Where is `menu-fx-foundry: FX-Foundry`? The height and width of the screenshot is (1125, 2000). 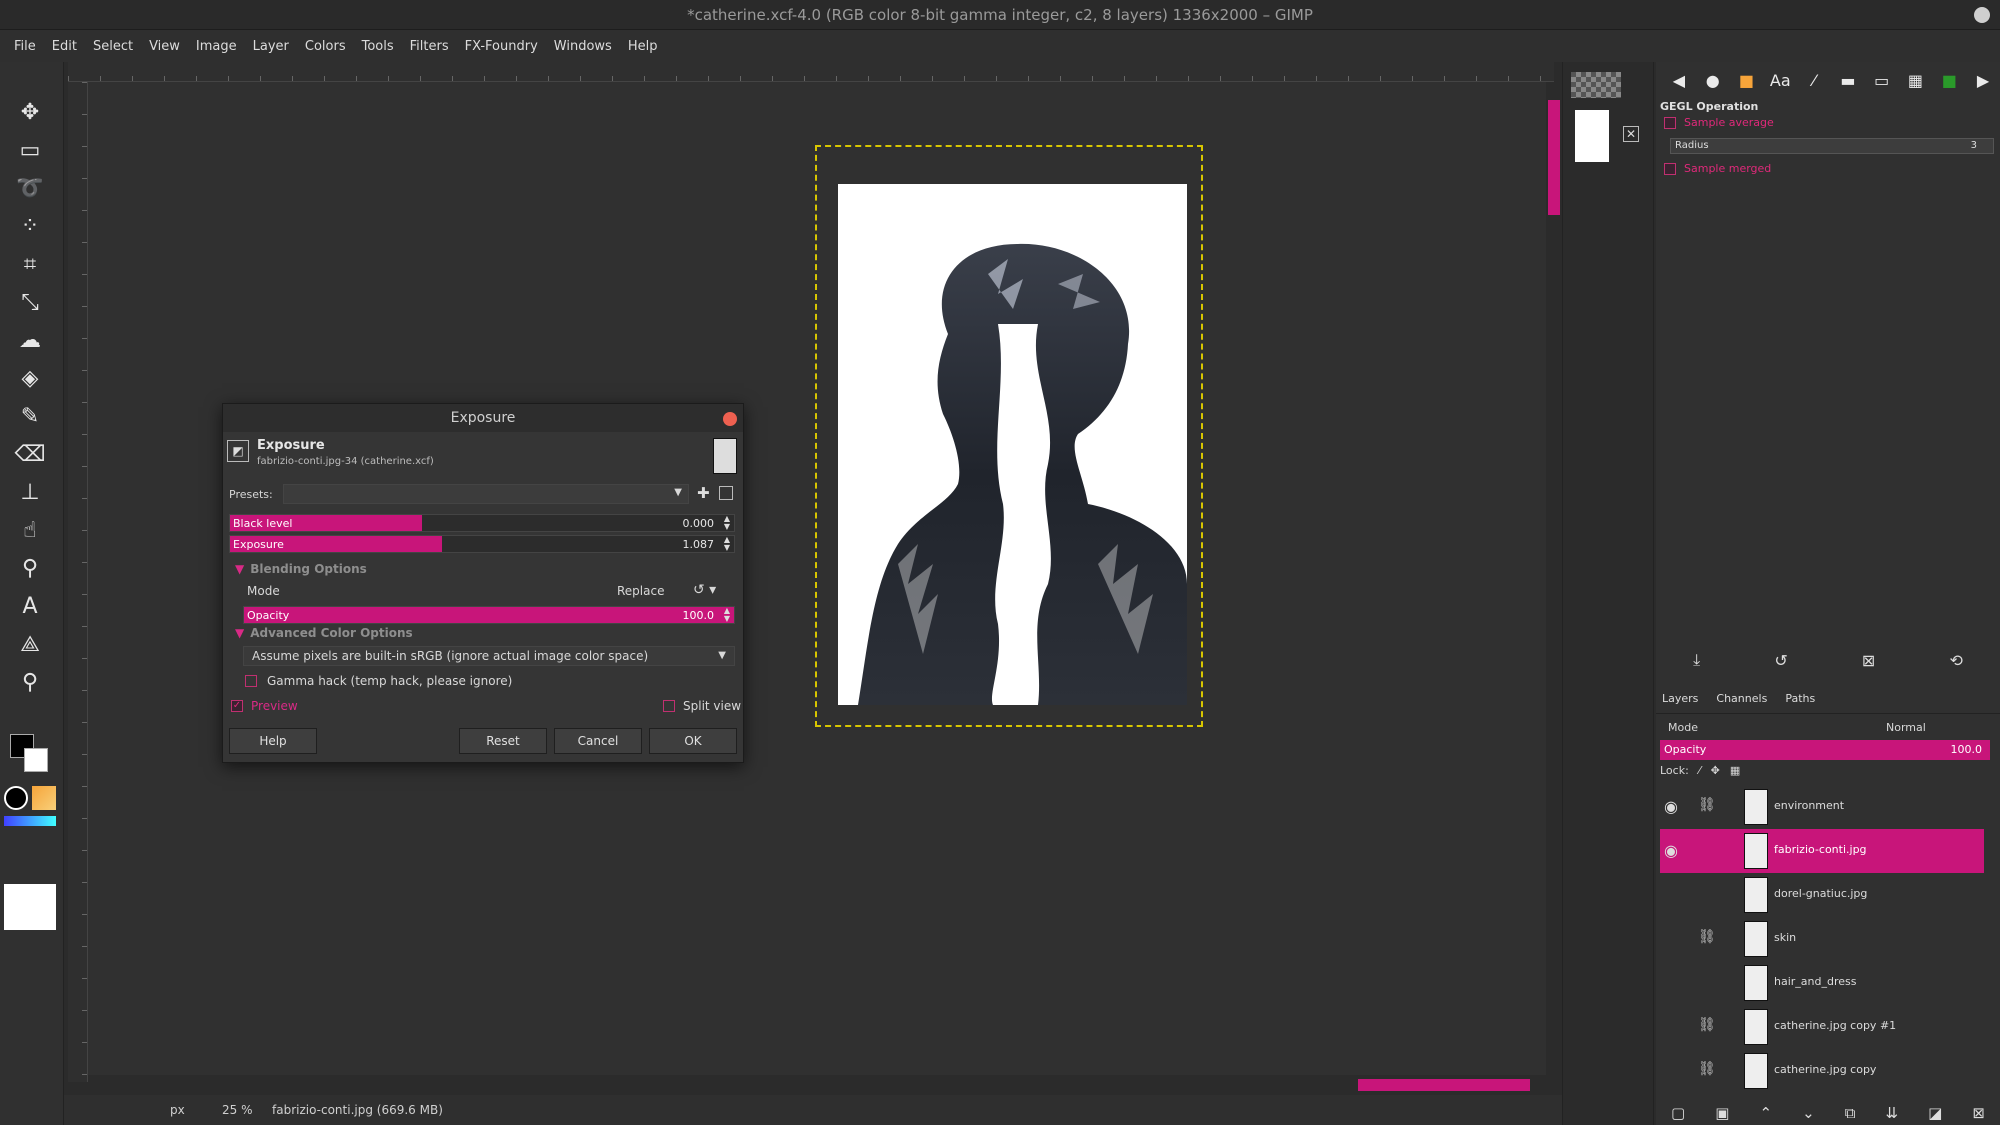
menu-fx-foundry: FX-Foundry is located at coordinates (501, 46).